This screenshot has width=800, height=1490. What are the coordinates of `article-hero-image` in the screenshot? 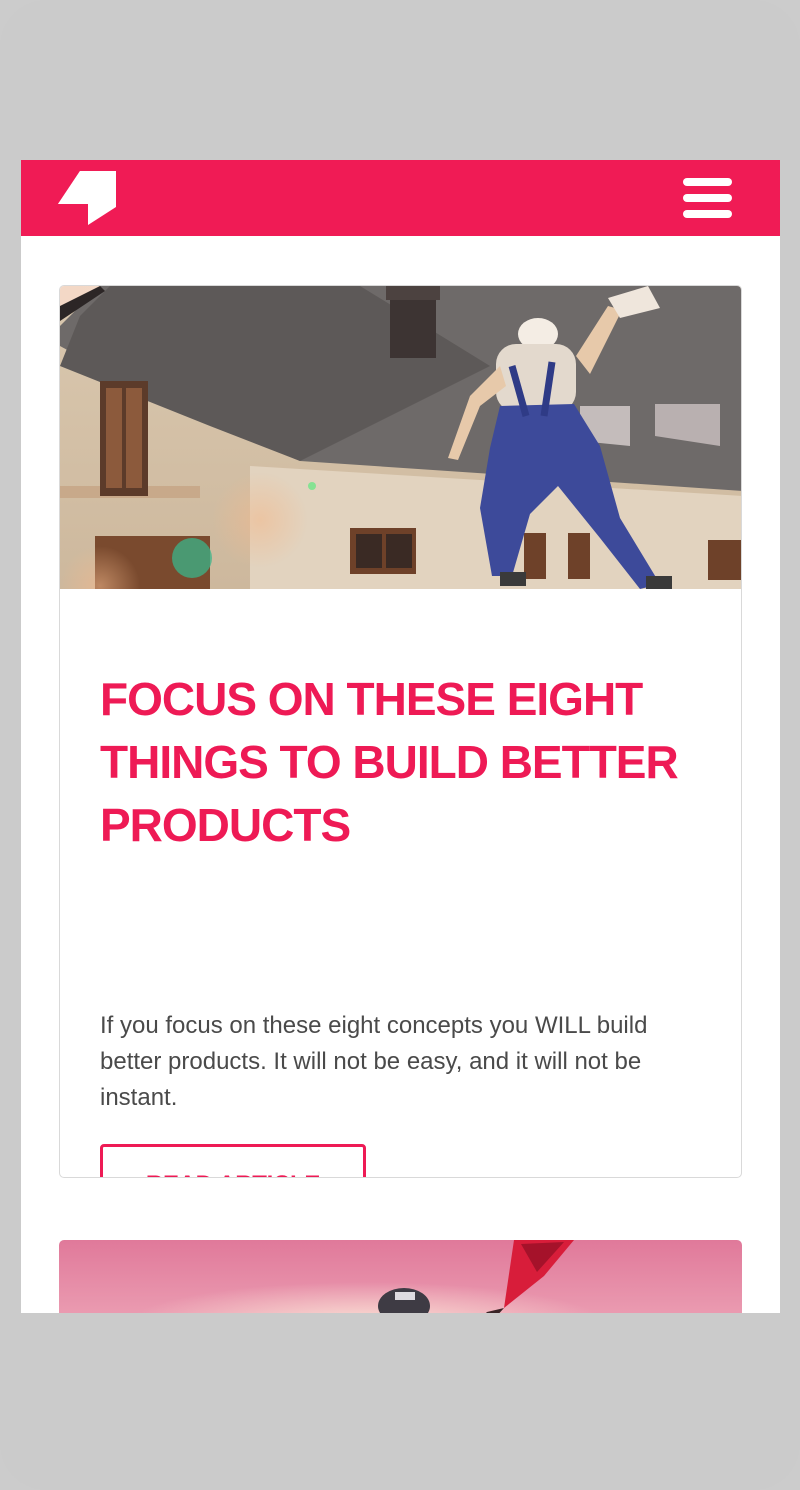 It's located at (400, 1276).